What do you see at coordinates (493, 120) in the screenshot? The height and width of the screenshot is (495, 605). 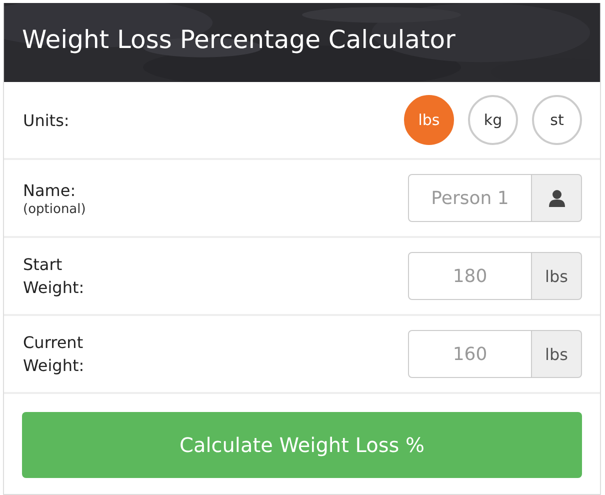 I see `unit-option: kg` at bounding box center [493, 120].